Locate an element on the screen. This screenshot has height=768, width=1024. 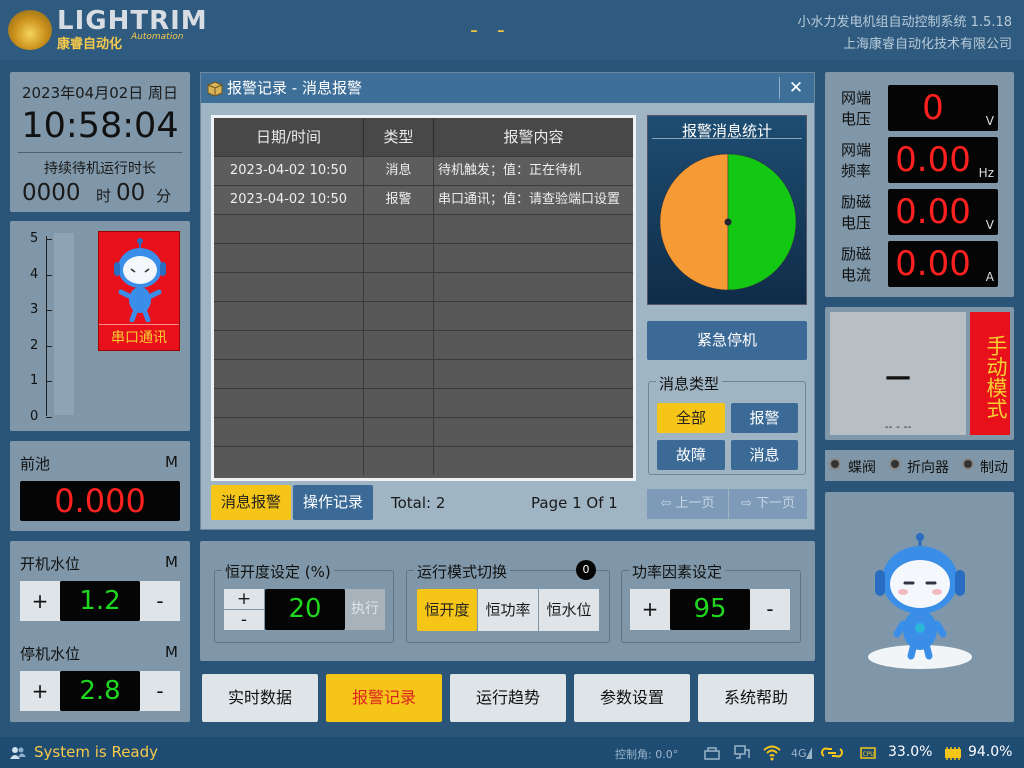
stats-pie-chart is located at coordinates (728, 222).